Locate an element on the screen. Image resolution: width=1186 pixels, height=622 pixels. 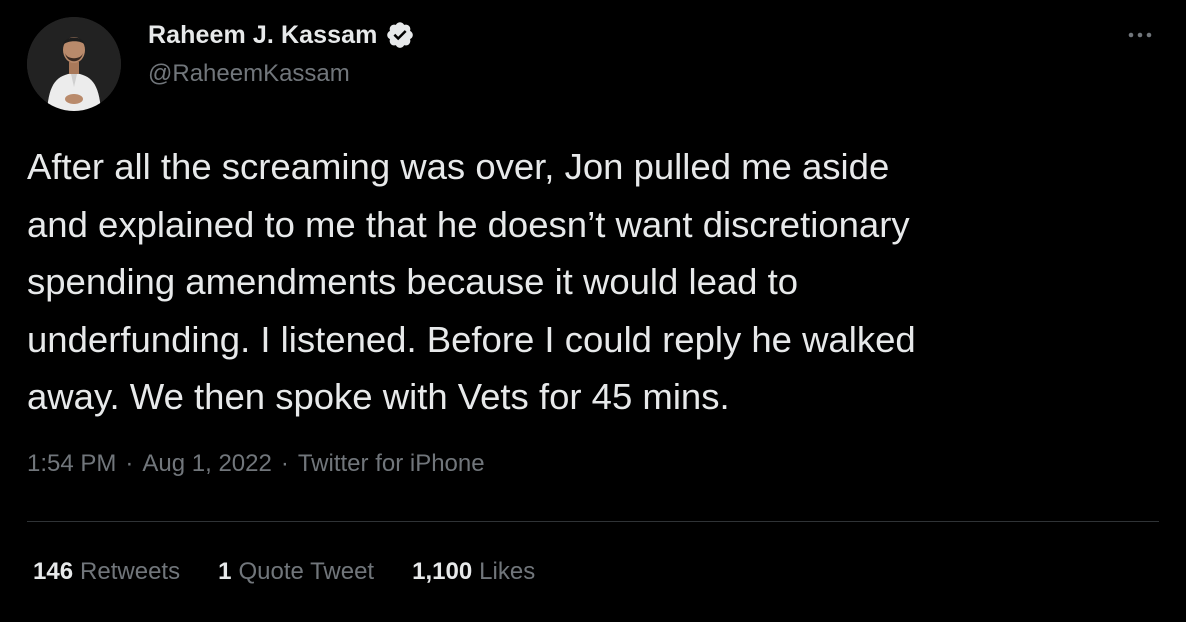
likes-label: Likes is located at coordinates (507, 571).